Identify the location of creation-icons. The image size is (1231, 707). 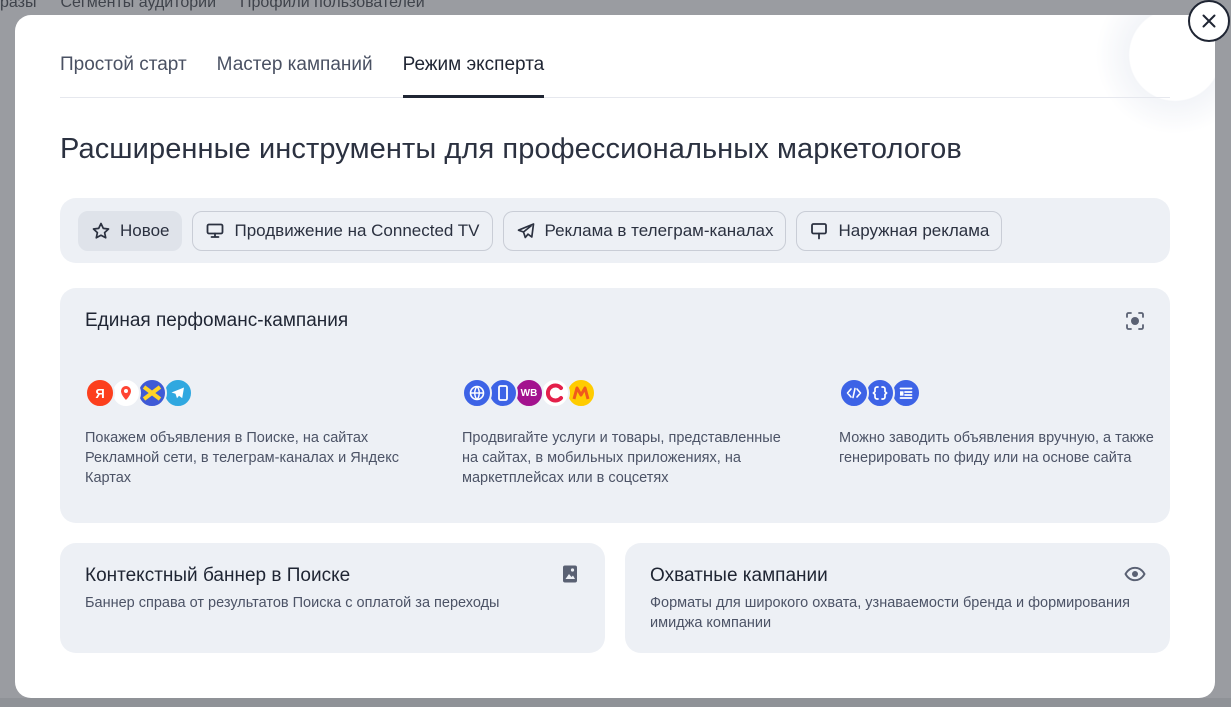
(1004, 394).